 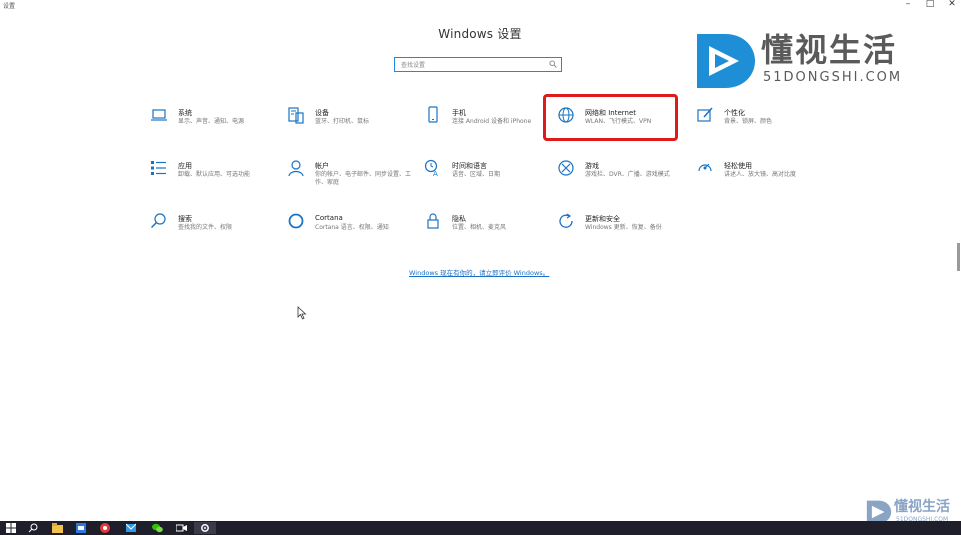 I want to click on watermark: 懂视生活 51DONGSHI.COM, so click(x=802, y=61).